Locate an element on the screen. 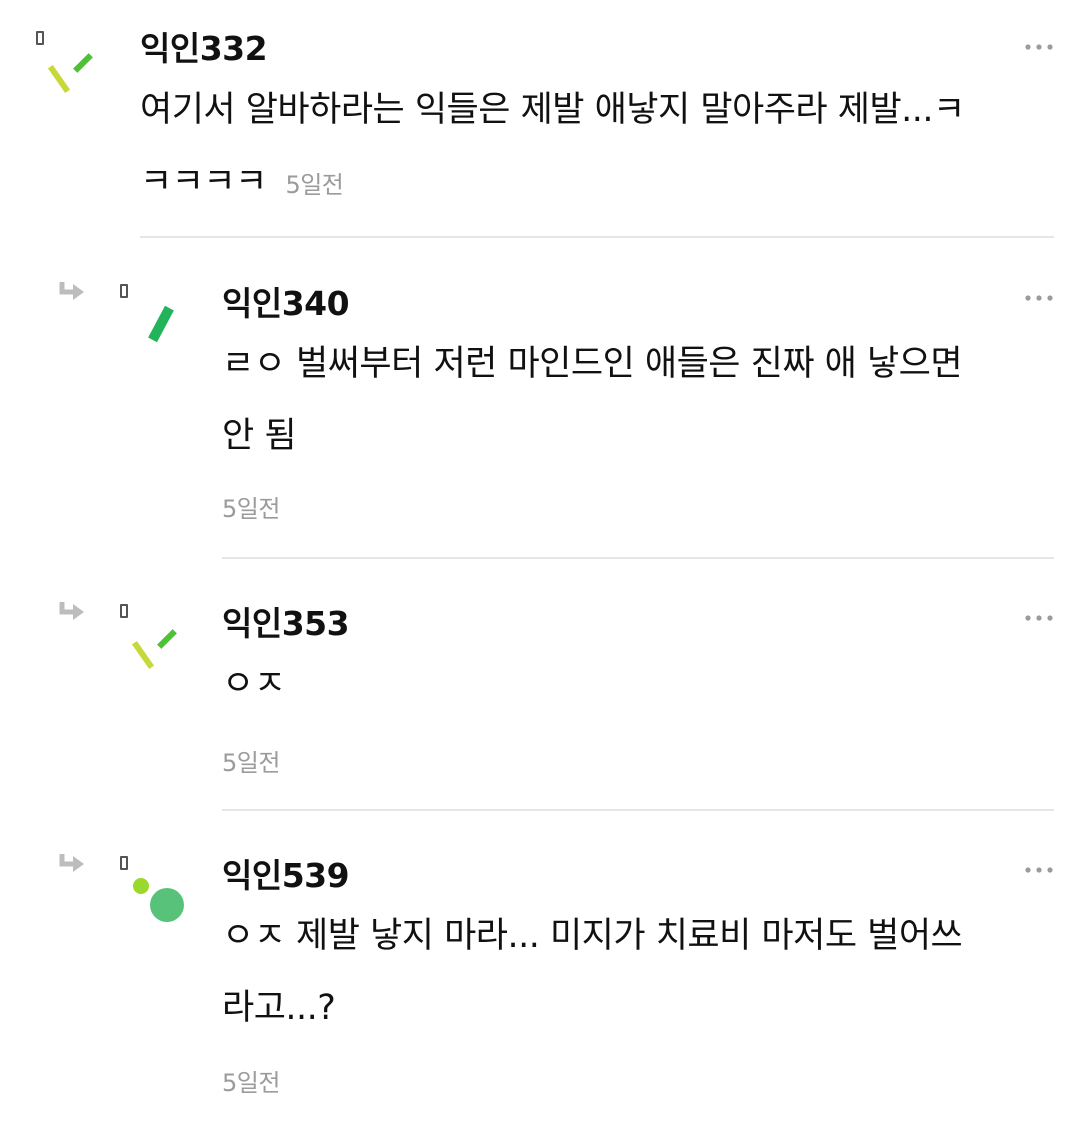  comment-text: ㅇㅈ 제발 낳지 마라... 미지가 치료비 마저도 벌어쓰 라고...? is located at coordinates (637, 972).